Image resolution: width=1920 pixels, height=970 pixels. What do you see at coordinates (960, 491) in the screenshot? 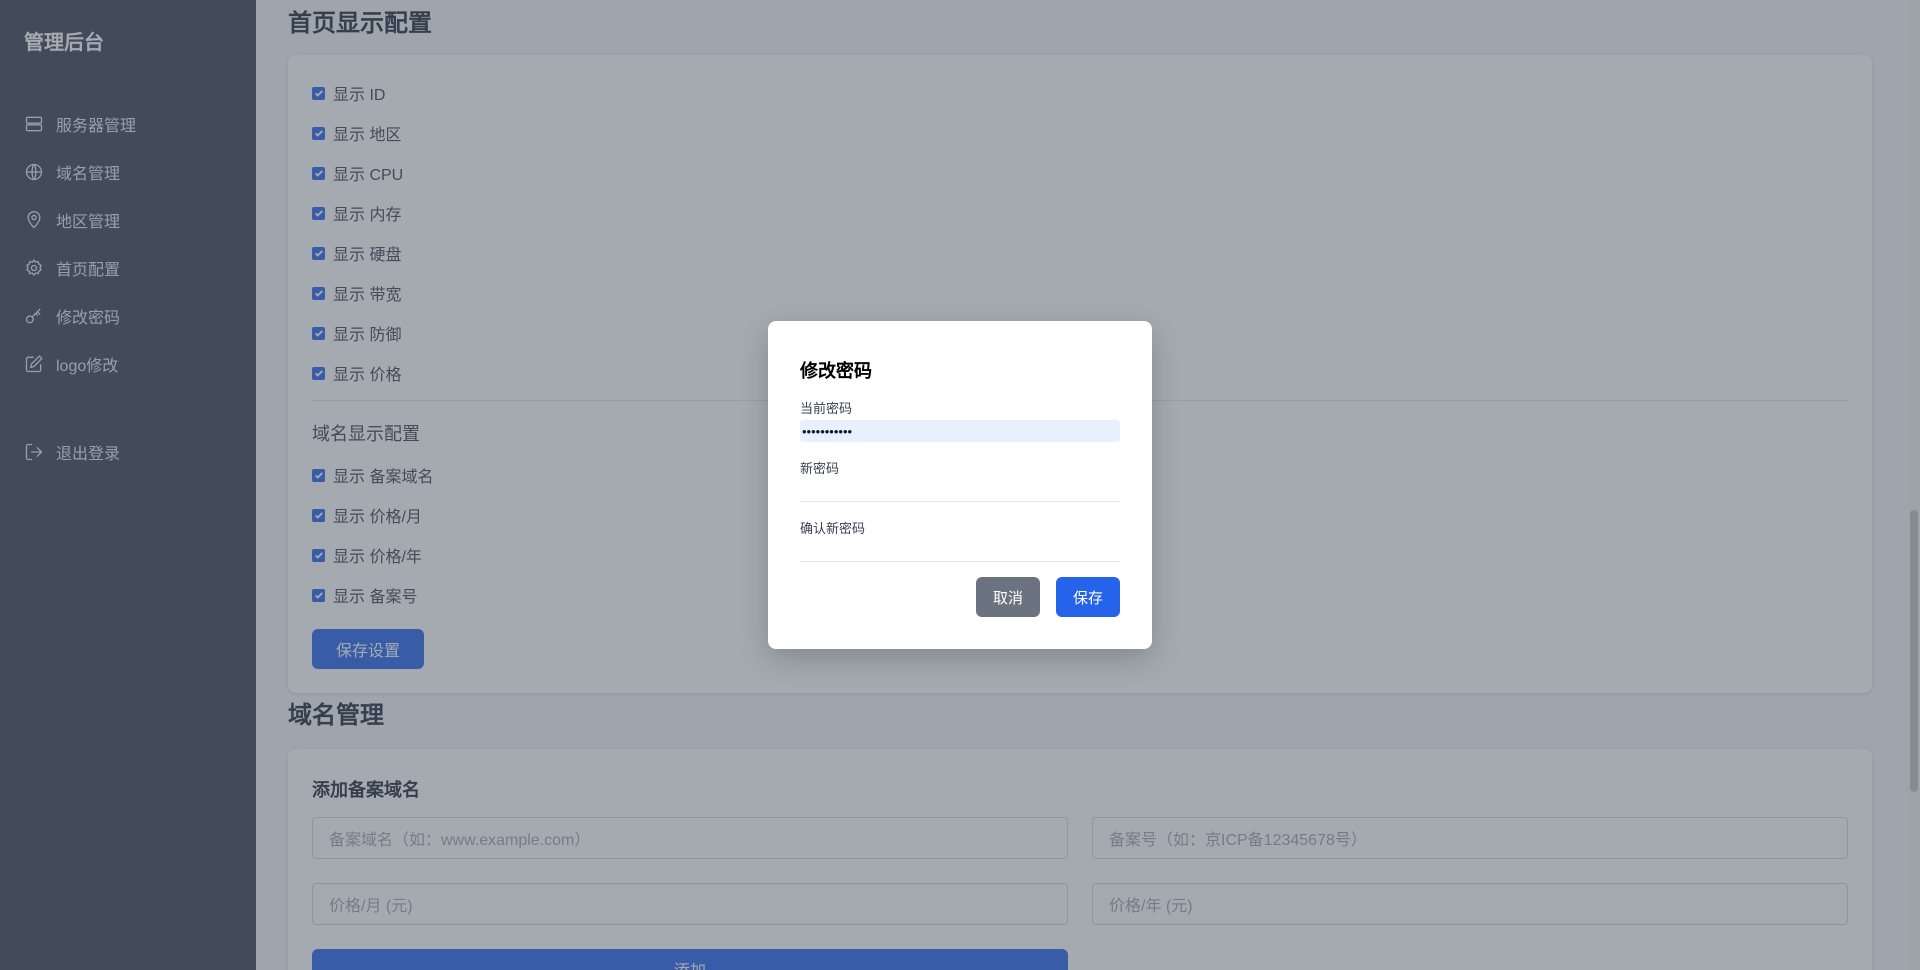
I see `new-password-input` at bounding box center [960, 491].